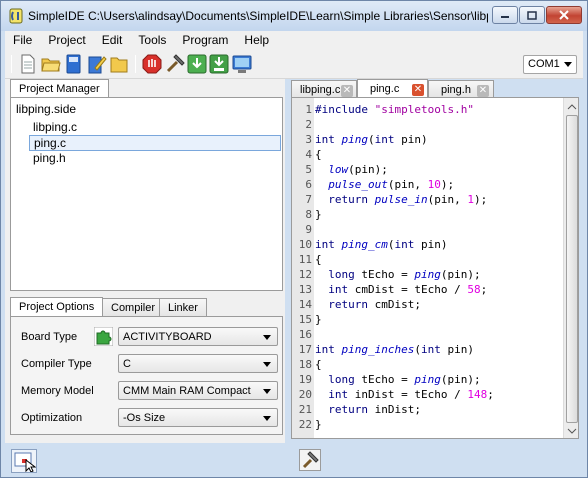 Image resolution: width=588 pixels, height=478 pixels. I want to click on compiler-type-select: C, so click(198, 363).